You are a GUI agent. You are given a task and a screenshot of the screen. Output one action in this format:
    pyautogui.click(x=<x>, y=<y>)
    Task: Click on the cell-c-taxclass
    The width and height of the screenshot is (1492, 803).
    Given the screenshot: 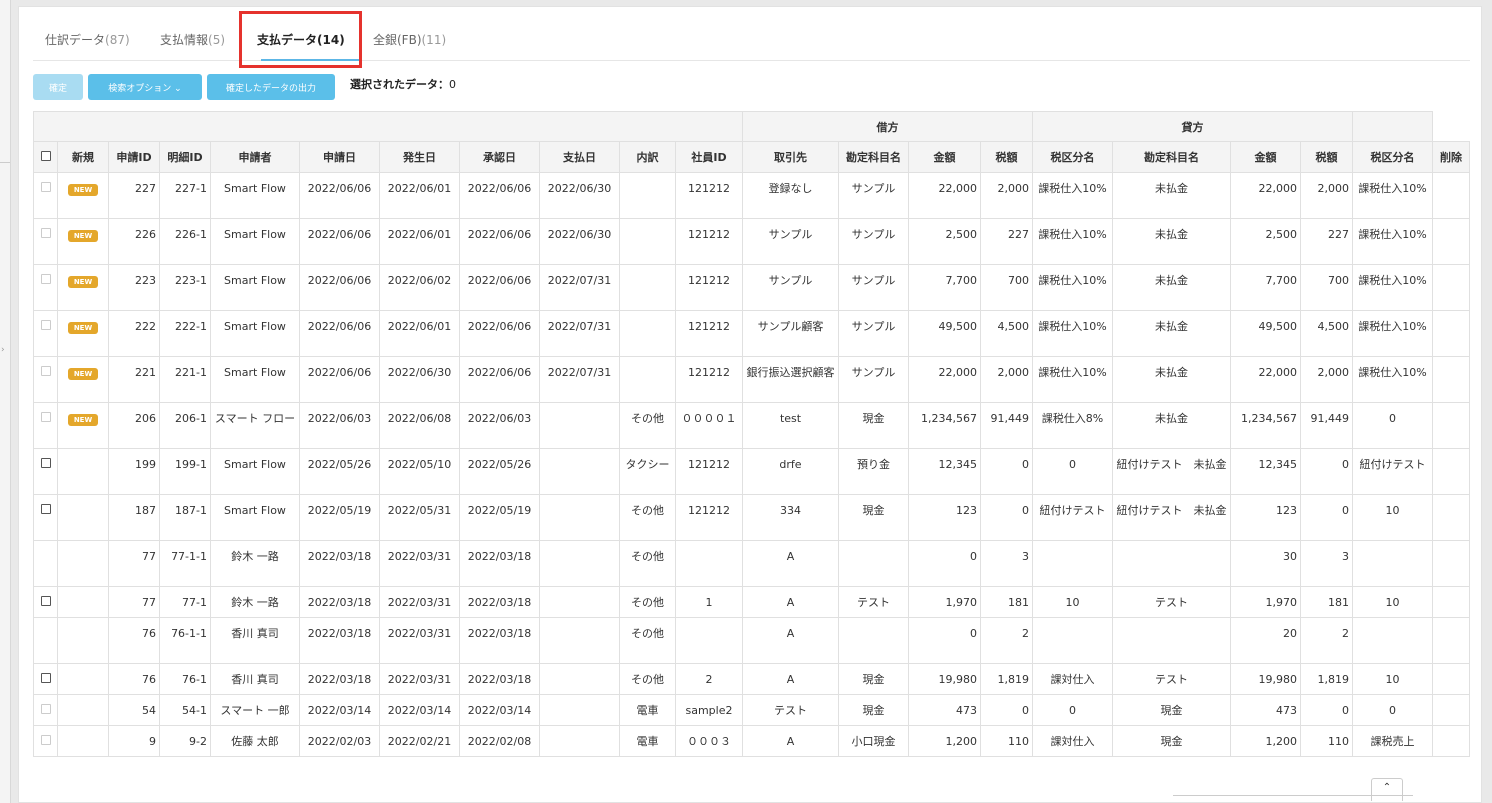 What is the action you would take?
    pyautogui.click(x=1392, y=640)
    